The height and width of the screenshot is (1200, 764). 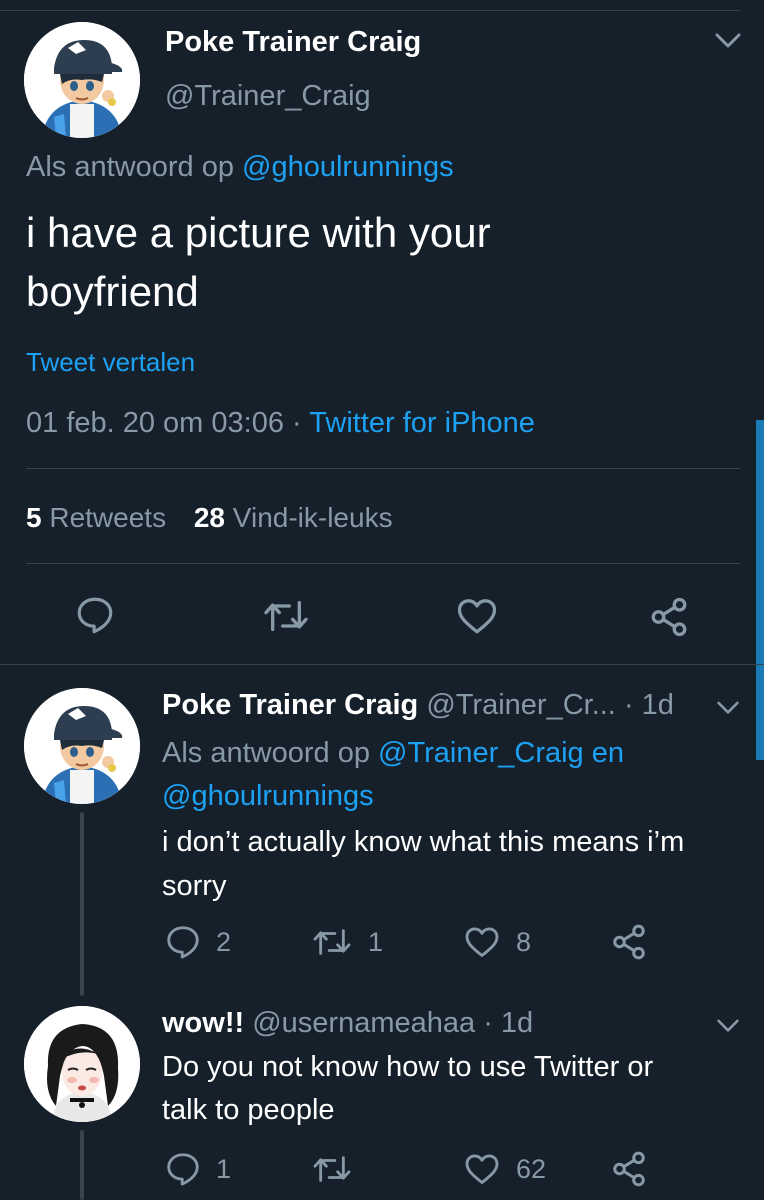 I want to click on source-link: Twitter for iPhone, so click(x=422, y=423).